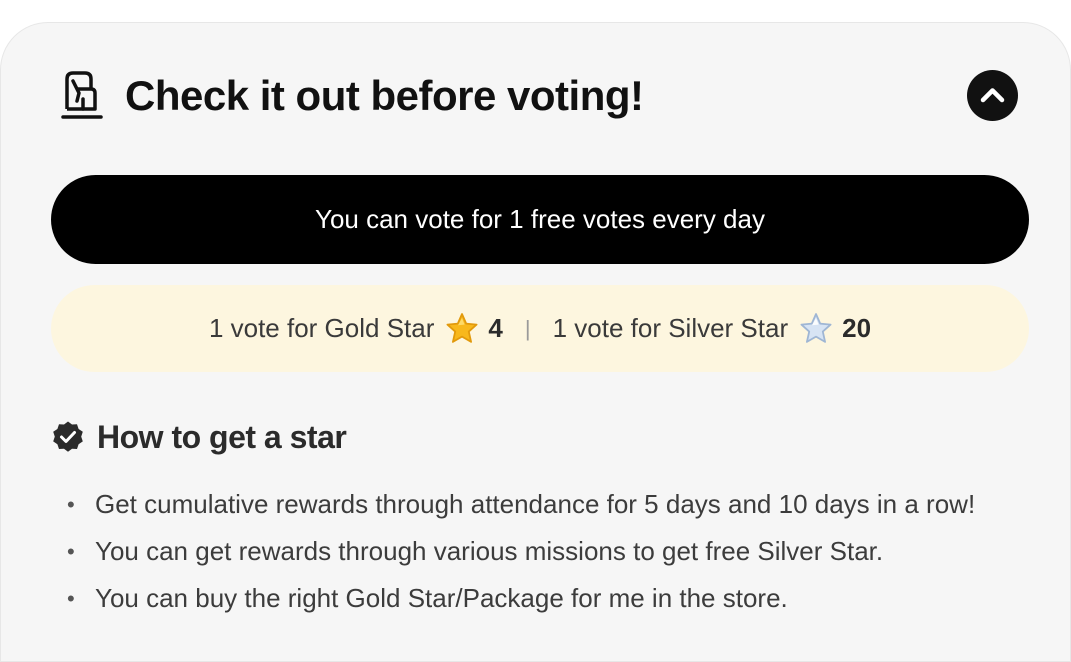 The height and width of the screenshot is (662, 1071). I want to click on gold-star-count: 4, so click(495, 328).